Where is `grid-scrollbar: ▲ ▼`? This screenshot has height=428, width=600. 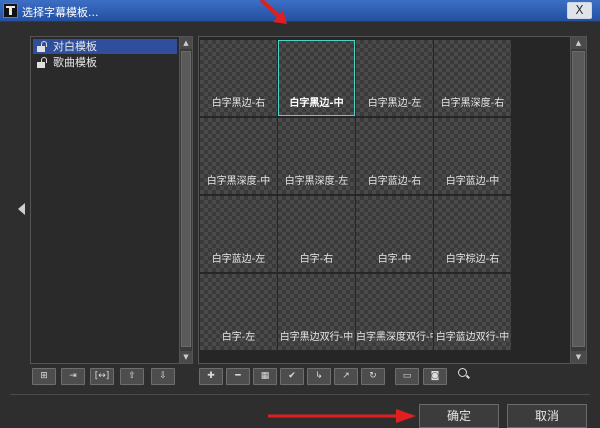 grid-scrollbar: ▲ ▼ is located at coordinates (578, 200).